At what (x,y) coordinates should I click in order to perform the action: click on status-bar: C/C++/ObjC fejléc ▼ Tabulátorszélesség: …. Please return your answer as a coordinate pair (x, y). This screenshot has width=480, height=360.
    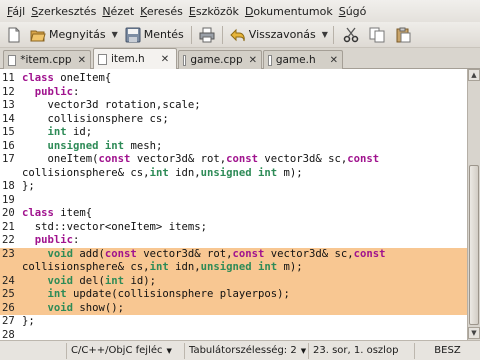
    Looking at the image, I should click on (240, 350).